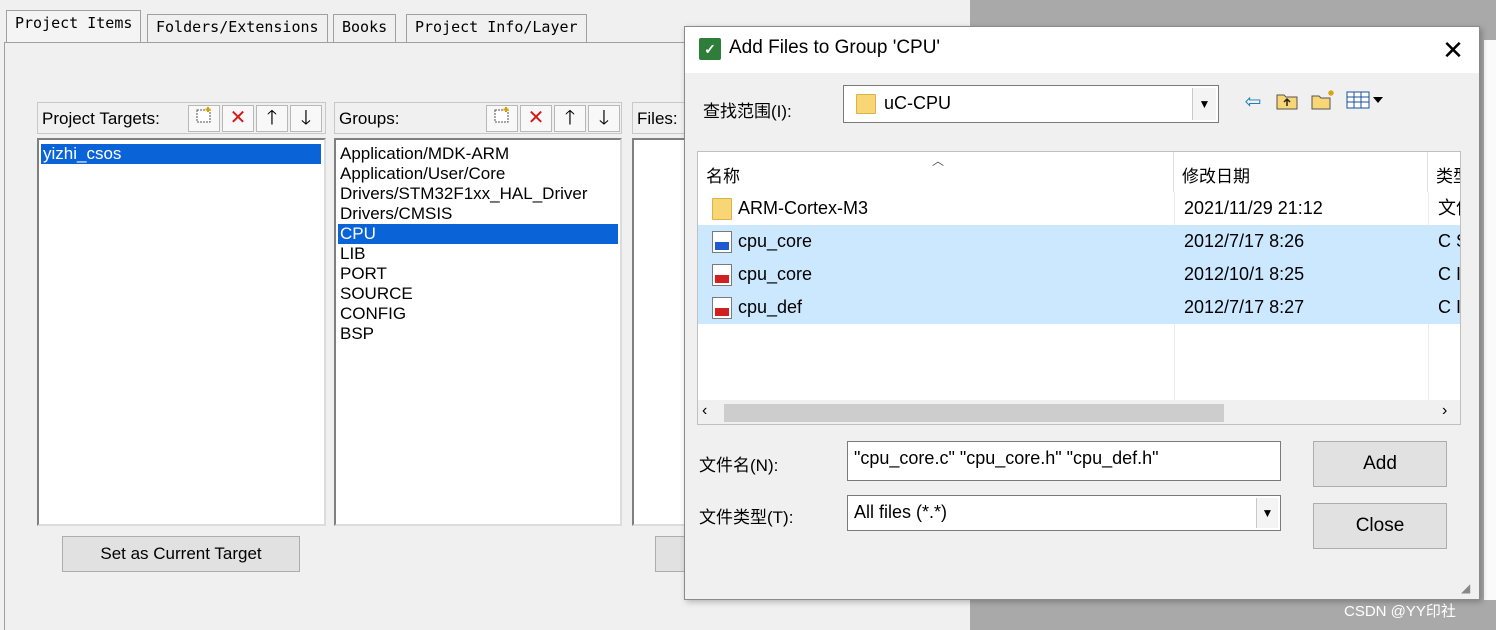 This screenshot has height=630, width=1496. What do you see at coordinates (1301, 172) in the screenshot?
I see `column-date-header: 修改日期` at bounding box center [1301, 172].